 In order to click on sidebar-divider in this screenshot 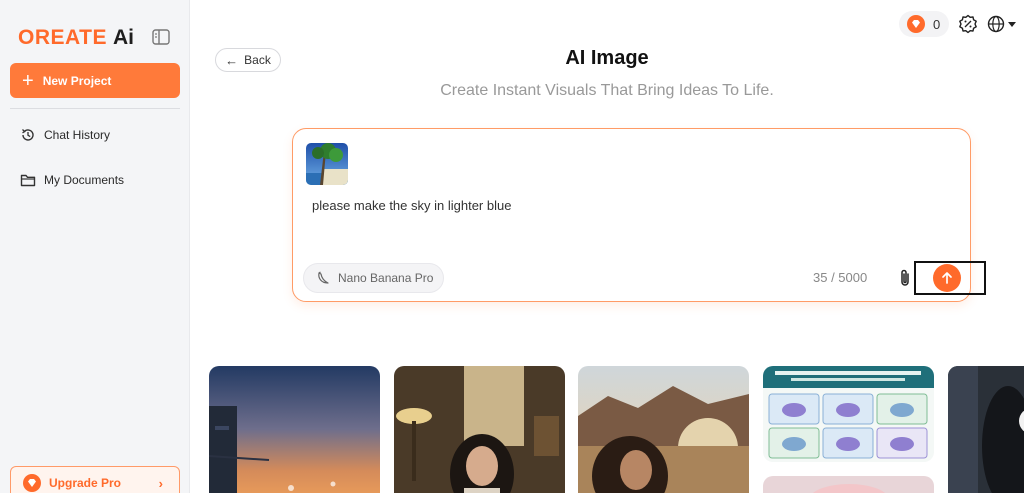, I will do `click(95, 108)`.